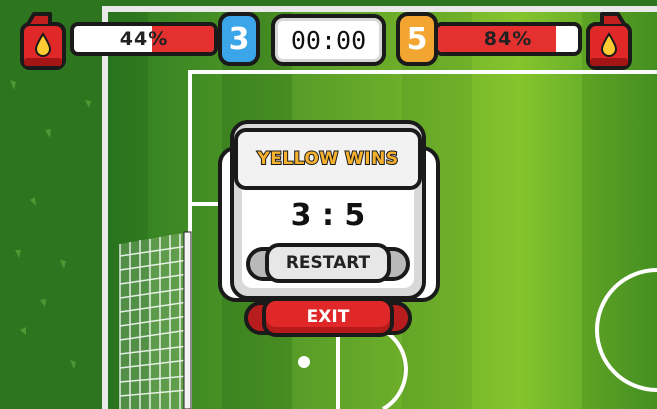 This screenshot has width=657, height=409. I want to click on dialog-title-plate: YELLOW WINS, so click(328, 159).